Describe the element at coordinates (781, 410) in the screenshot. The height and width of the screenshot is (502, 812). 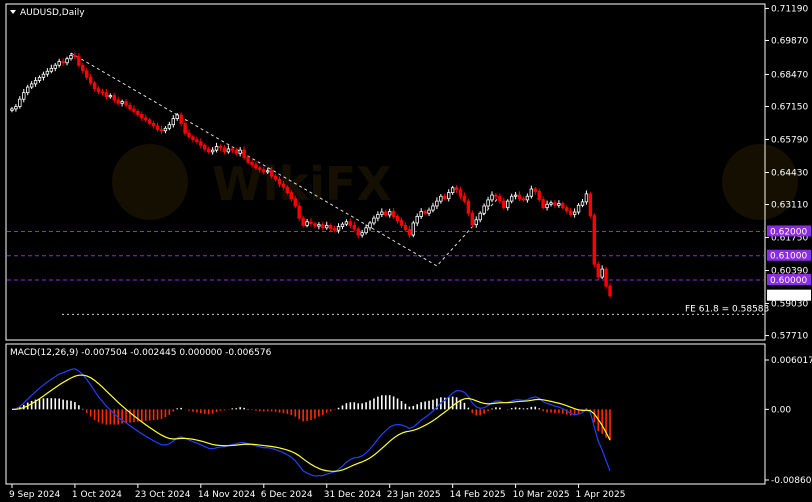
I see `macd-tick-label: 0.00` at that location.